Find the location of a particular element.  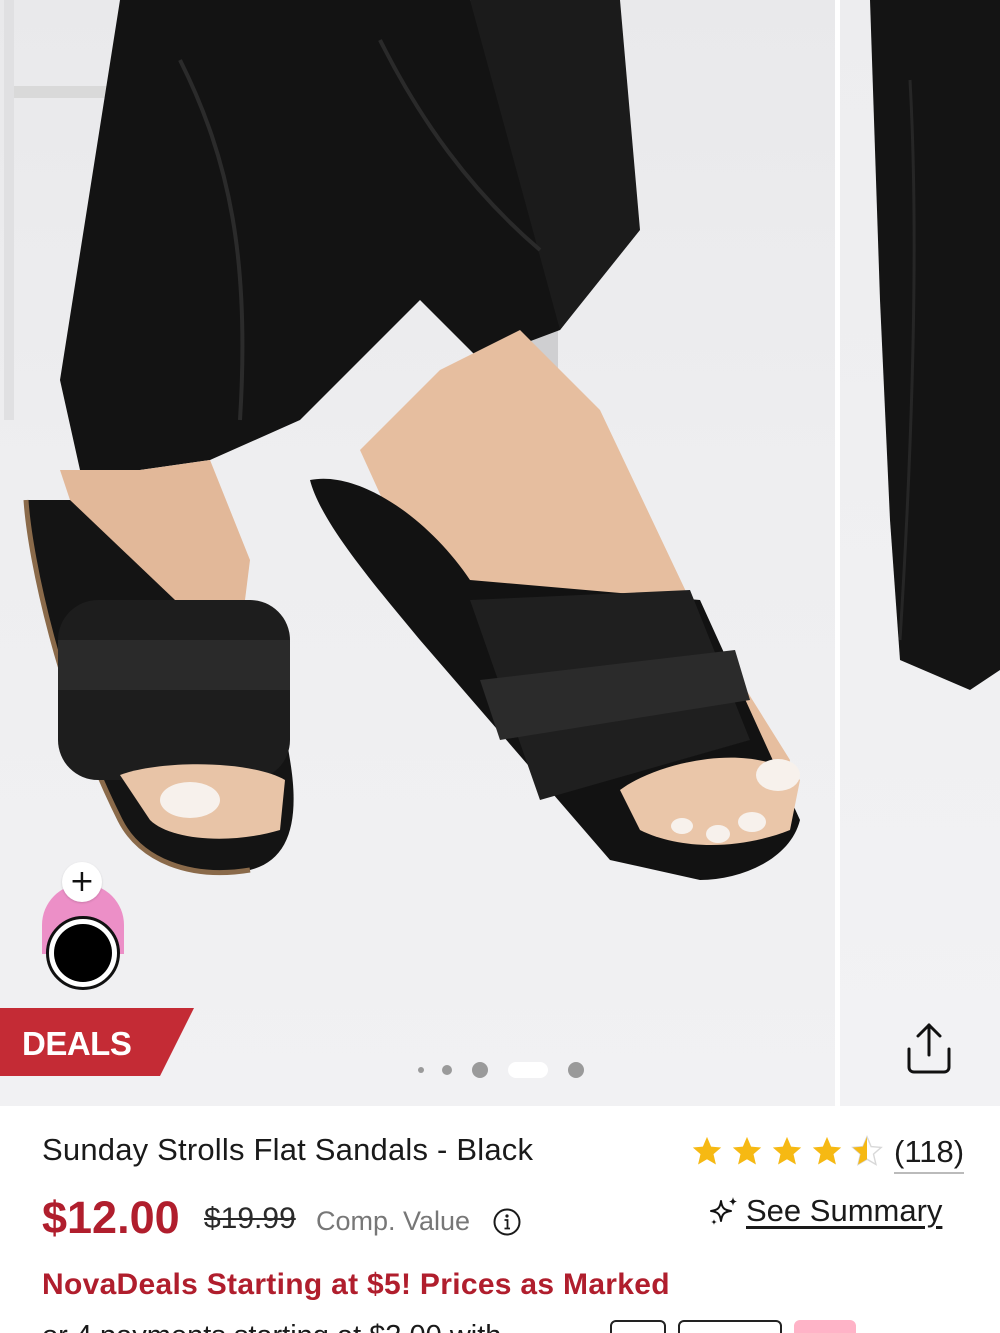

color-swatch-black is located at coordinates (83, 953).